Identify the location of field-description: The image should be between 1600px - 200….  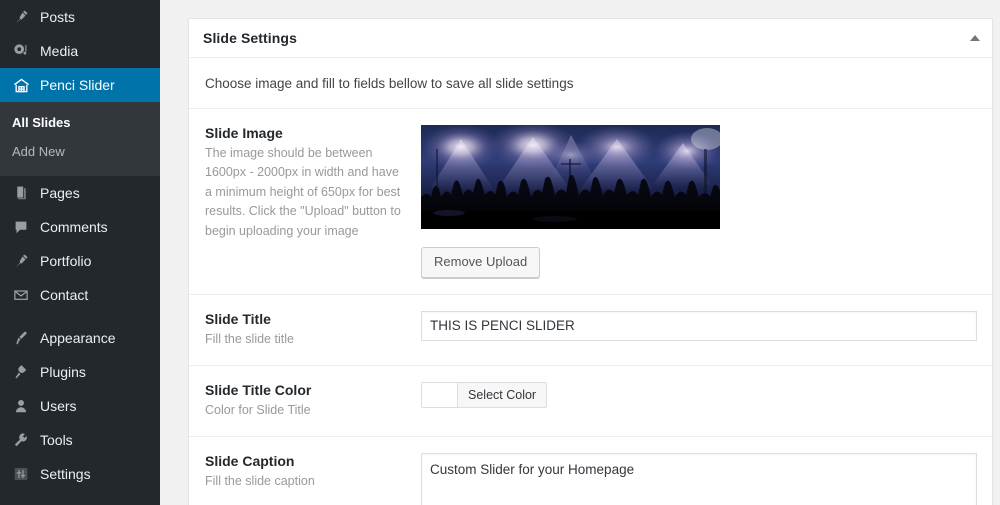
(303, 192).